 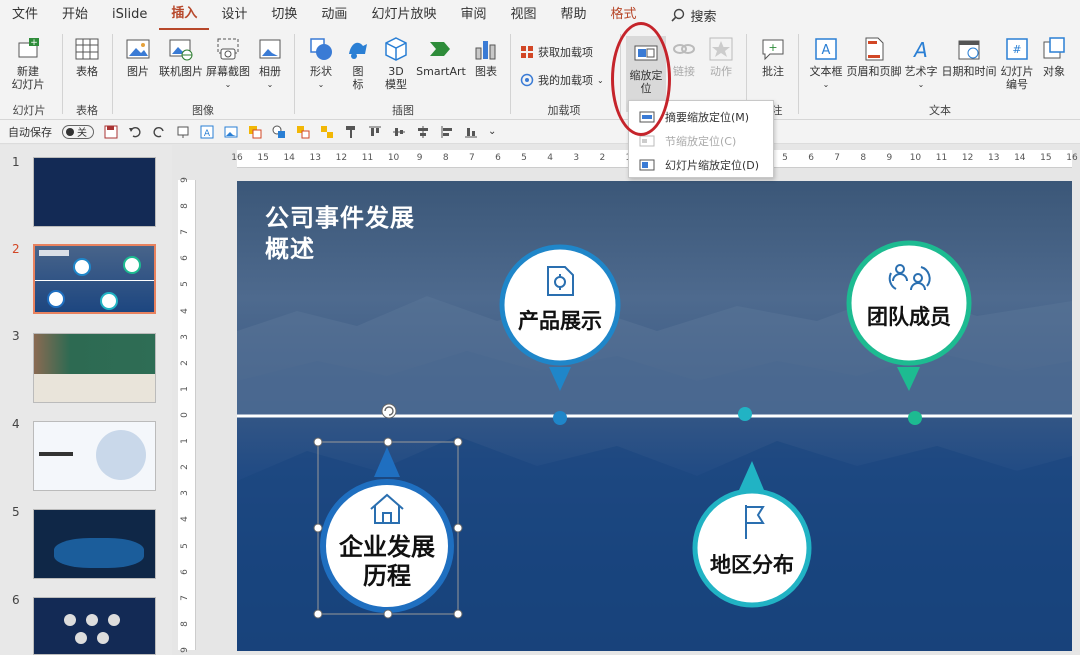 What do you see at coordinates (399, 132) in the screenshot?
I see `align-middle-icon` at bounding box center [399, 132].